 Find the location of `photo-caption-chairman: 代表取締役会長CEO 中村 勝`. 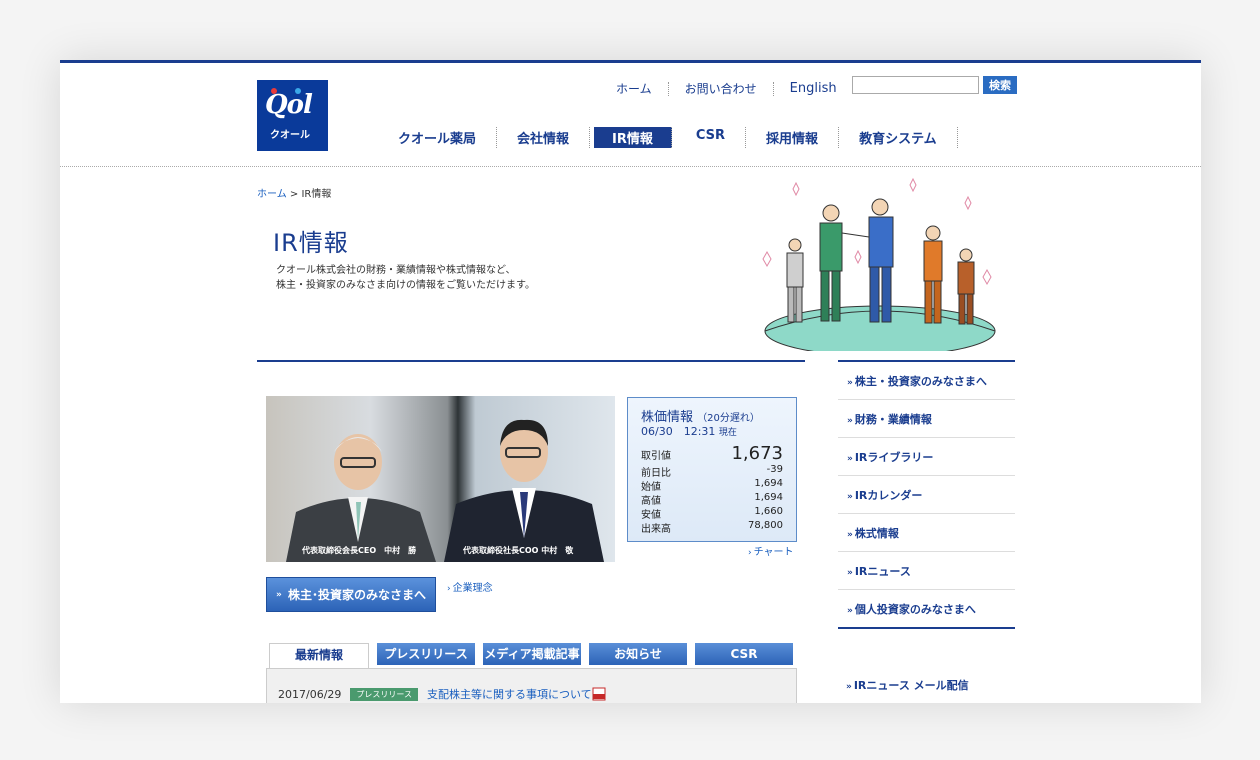

photo-caption-chairman: 代表取締役会長CEO 中村 勝 is located at coordinates (359, 550).